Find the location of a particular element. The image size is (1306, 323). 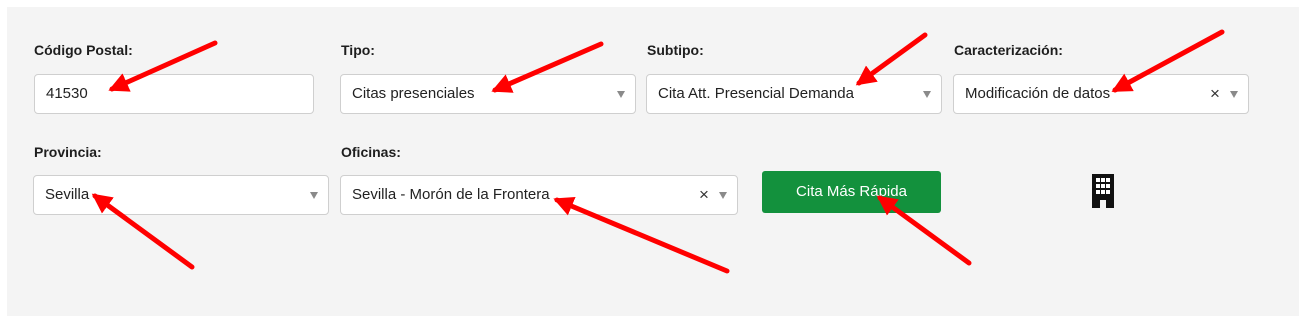

building-icon is located at coordinates (1103, 191).